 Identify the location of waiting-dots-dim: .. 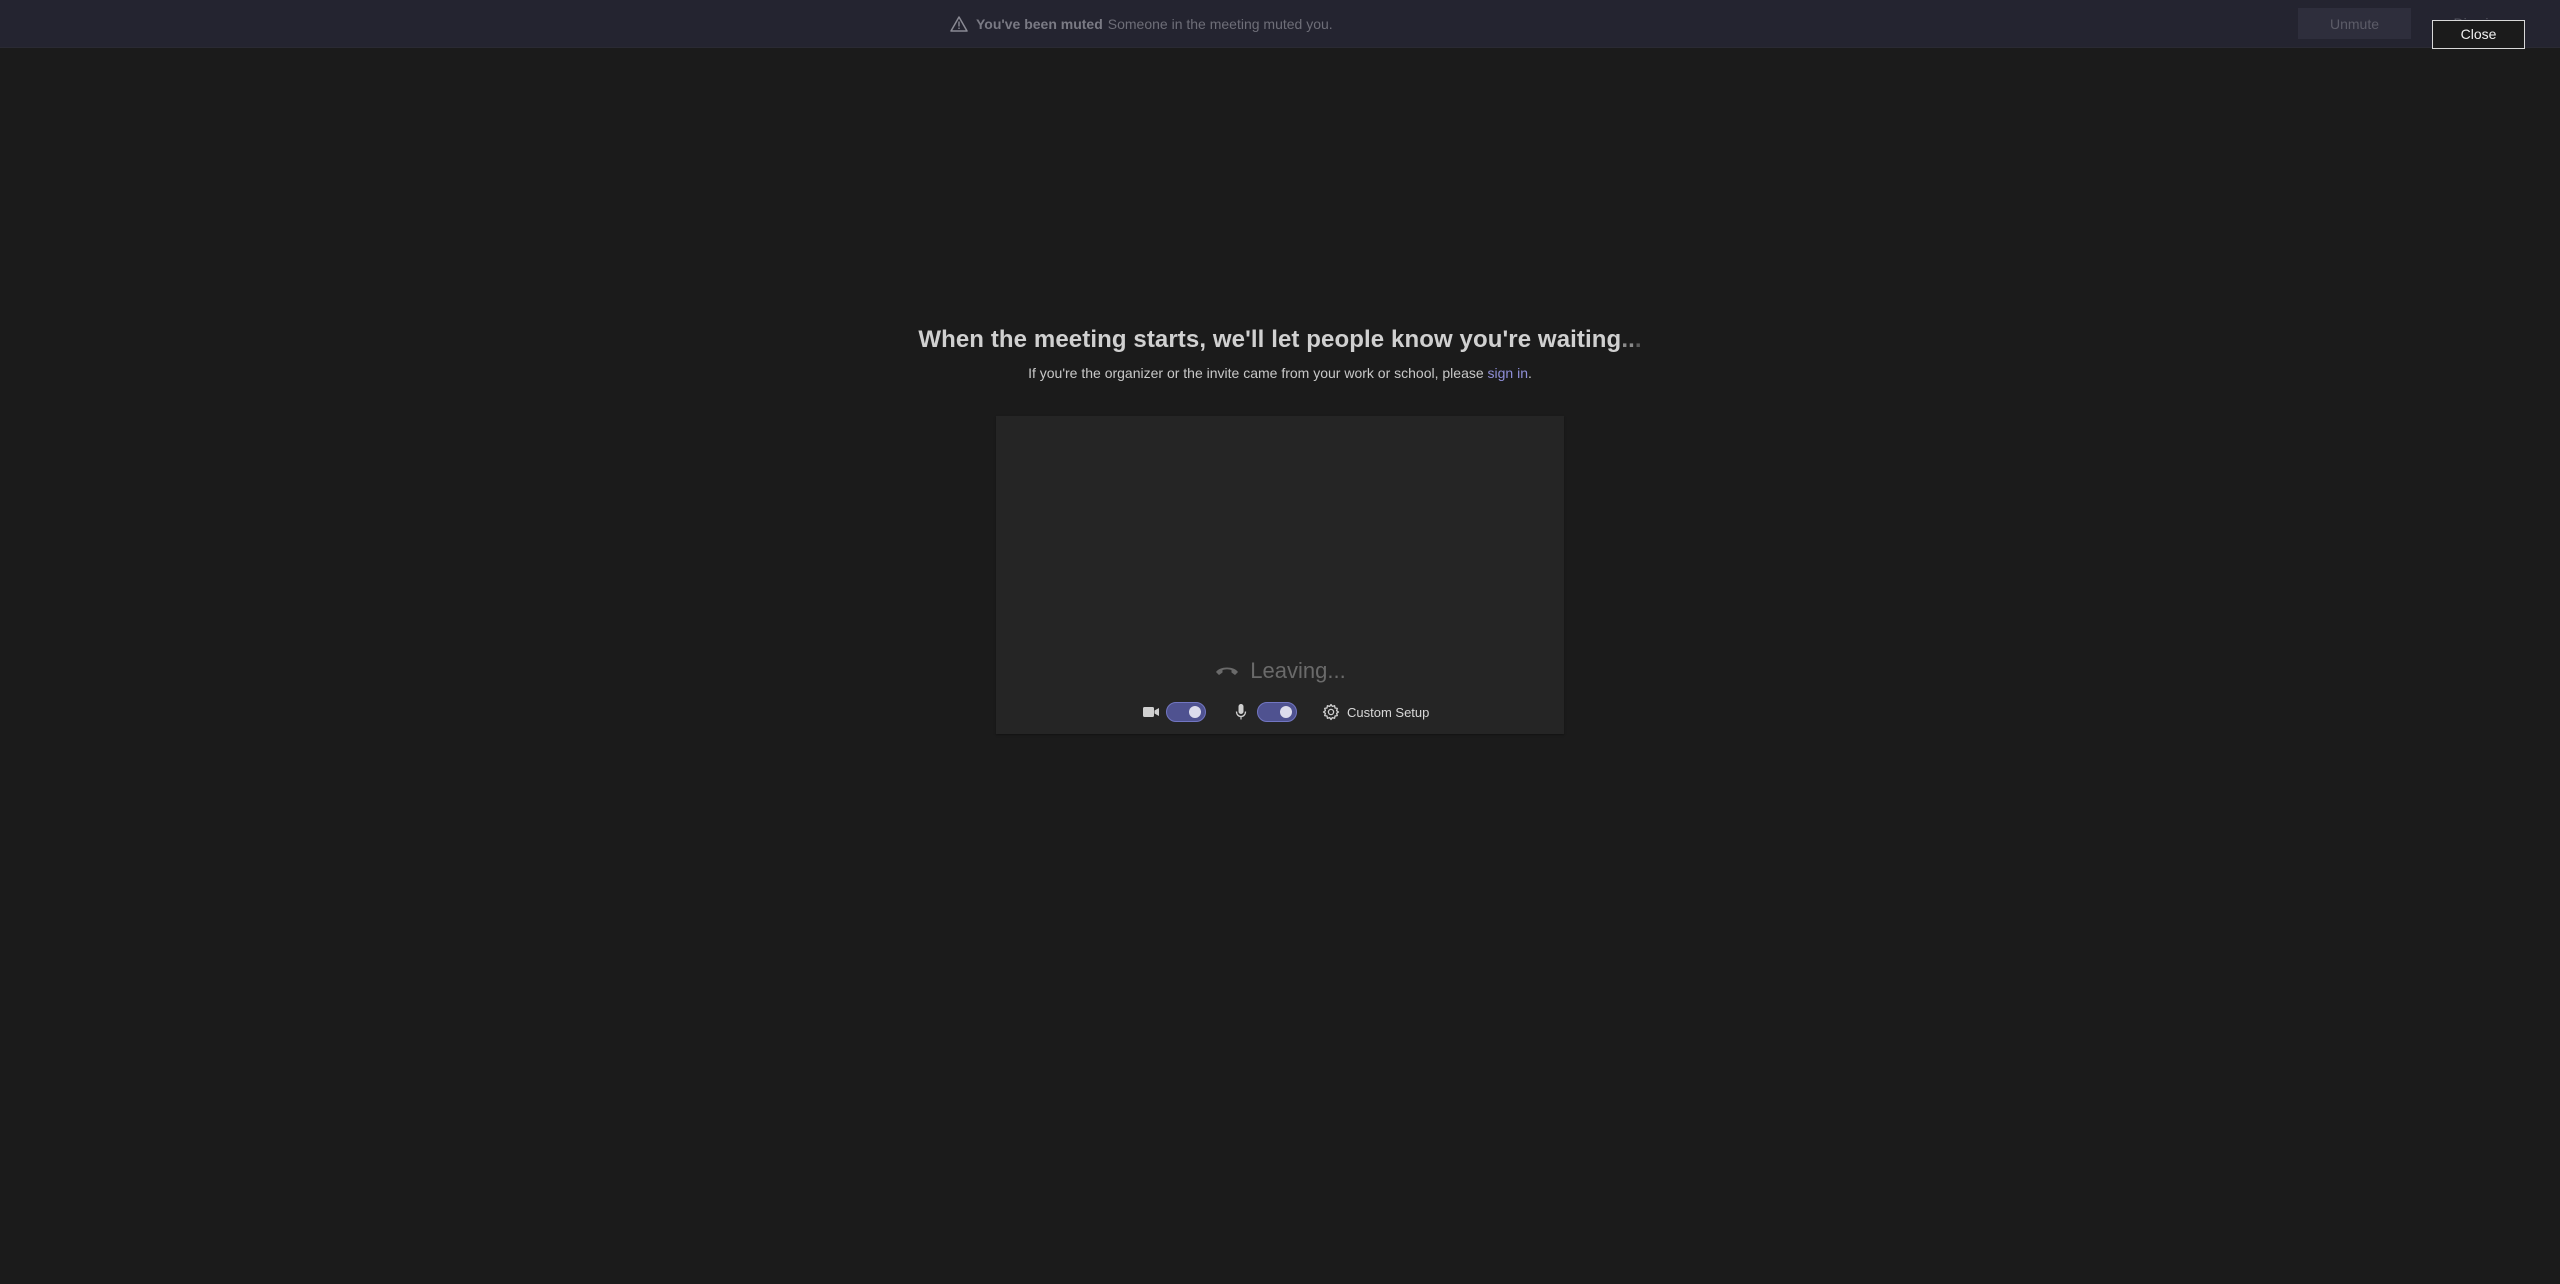
(1638, 339).